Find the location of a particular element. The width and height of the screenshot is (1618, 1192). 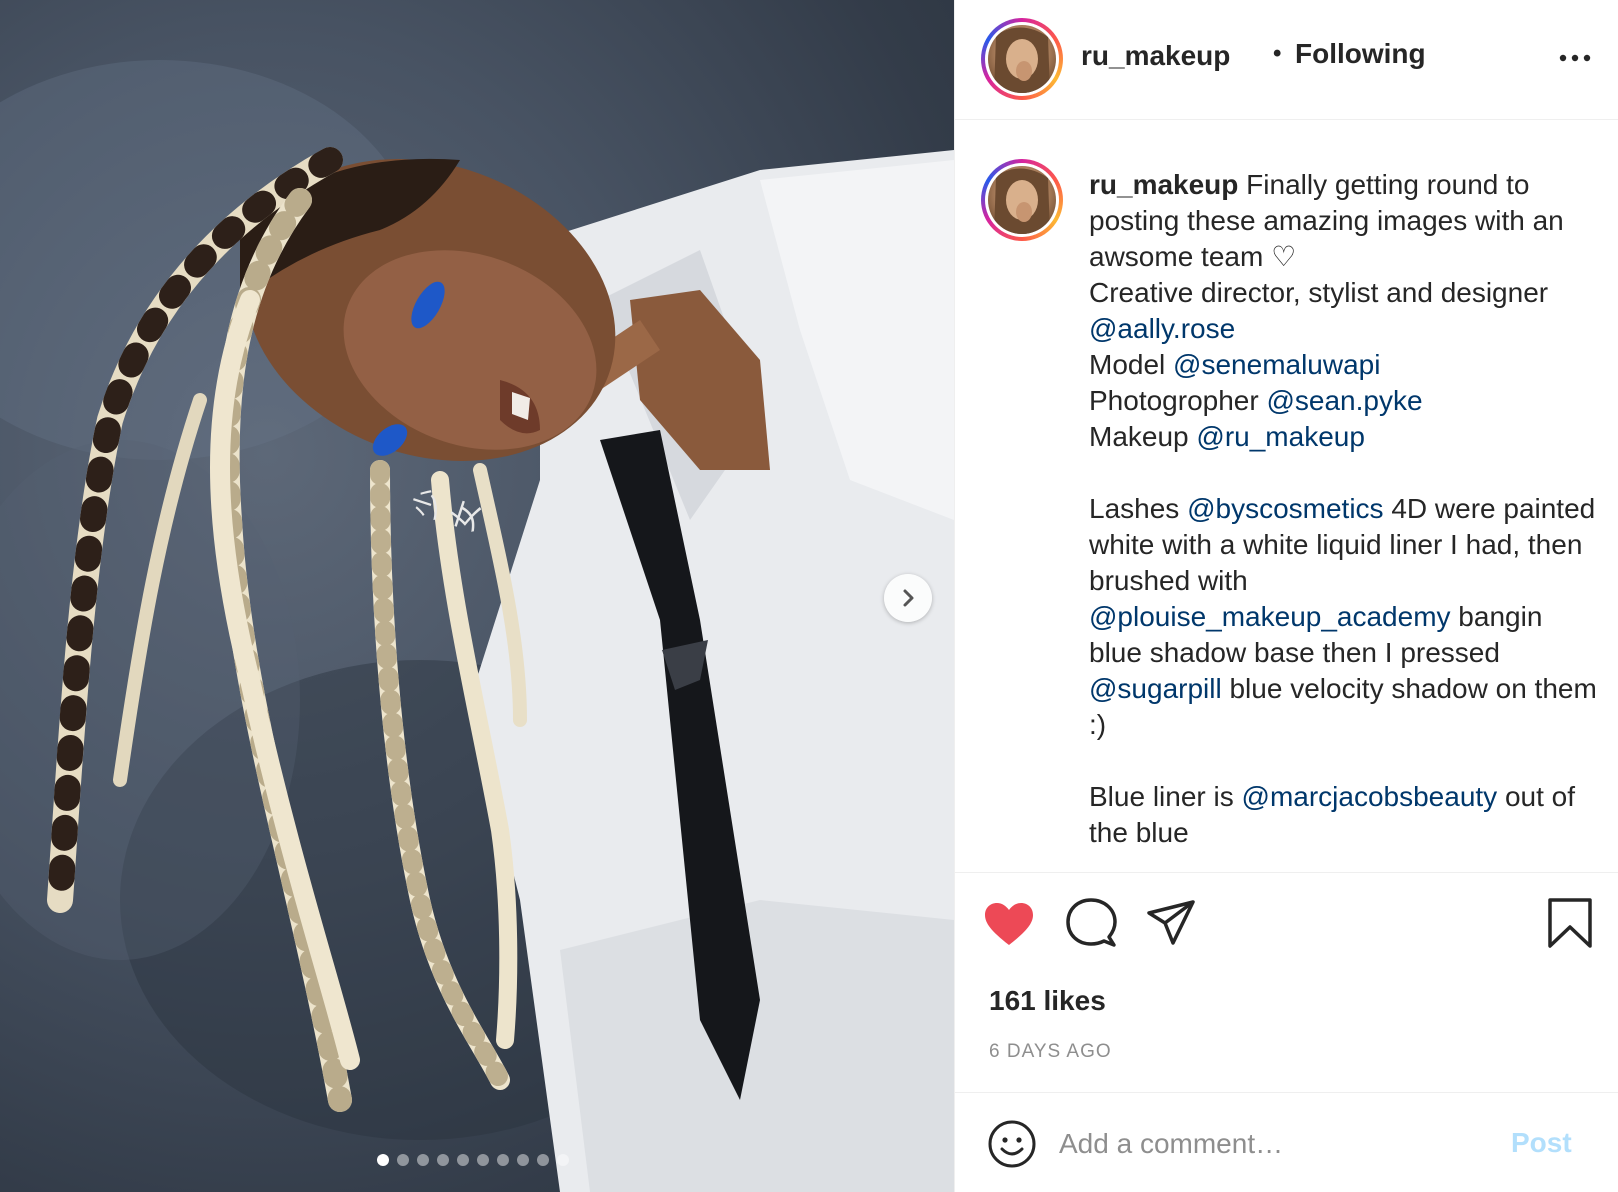

chevron-right-icon is located at coordinates (908, 598).